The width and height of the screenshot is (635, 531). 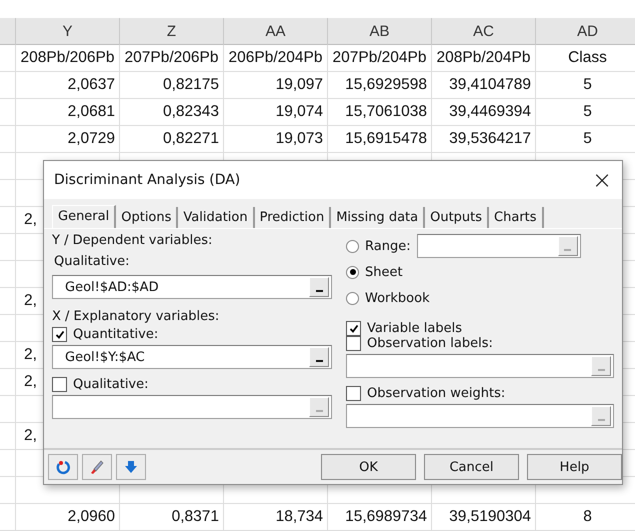 What do you see at coordinates (275, 85) in the screenshot?
I see `table-cell: 19,097` at bounding box center [275, 85].